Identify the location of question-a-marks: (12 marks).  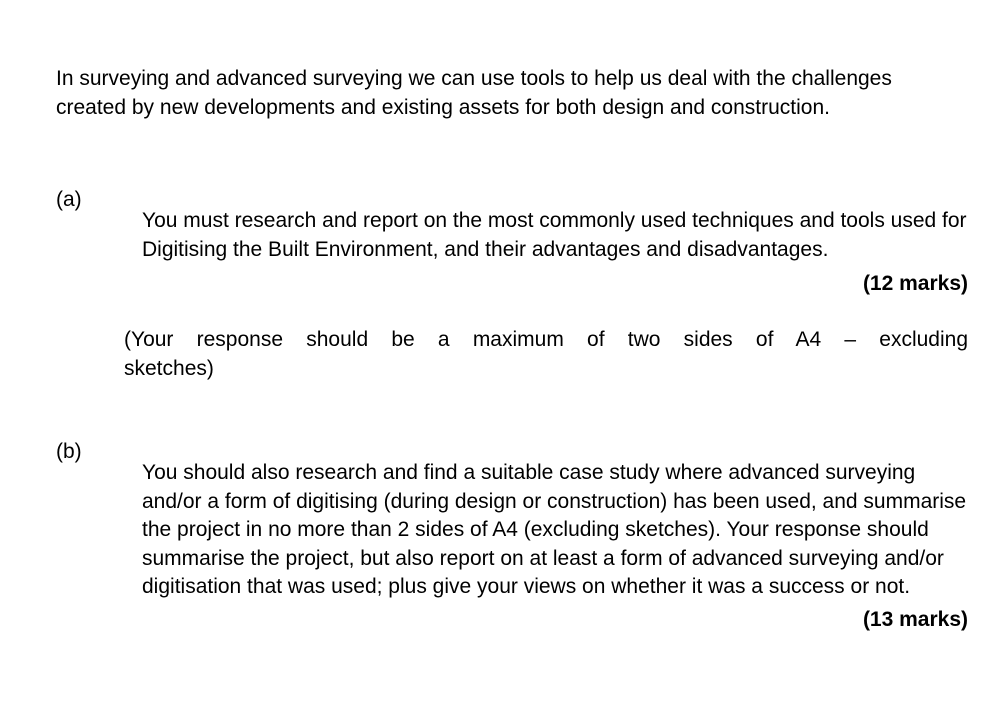
(915, 283).